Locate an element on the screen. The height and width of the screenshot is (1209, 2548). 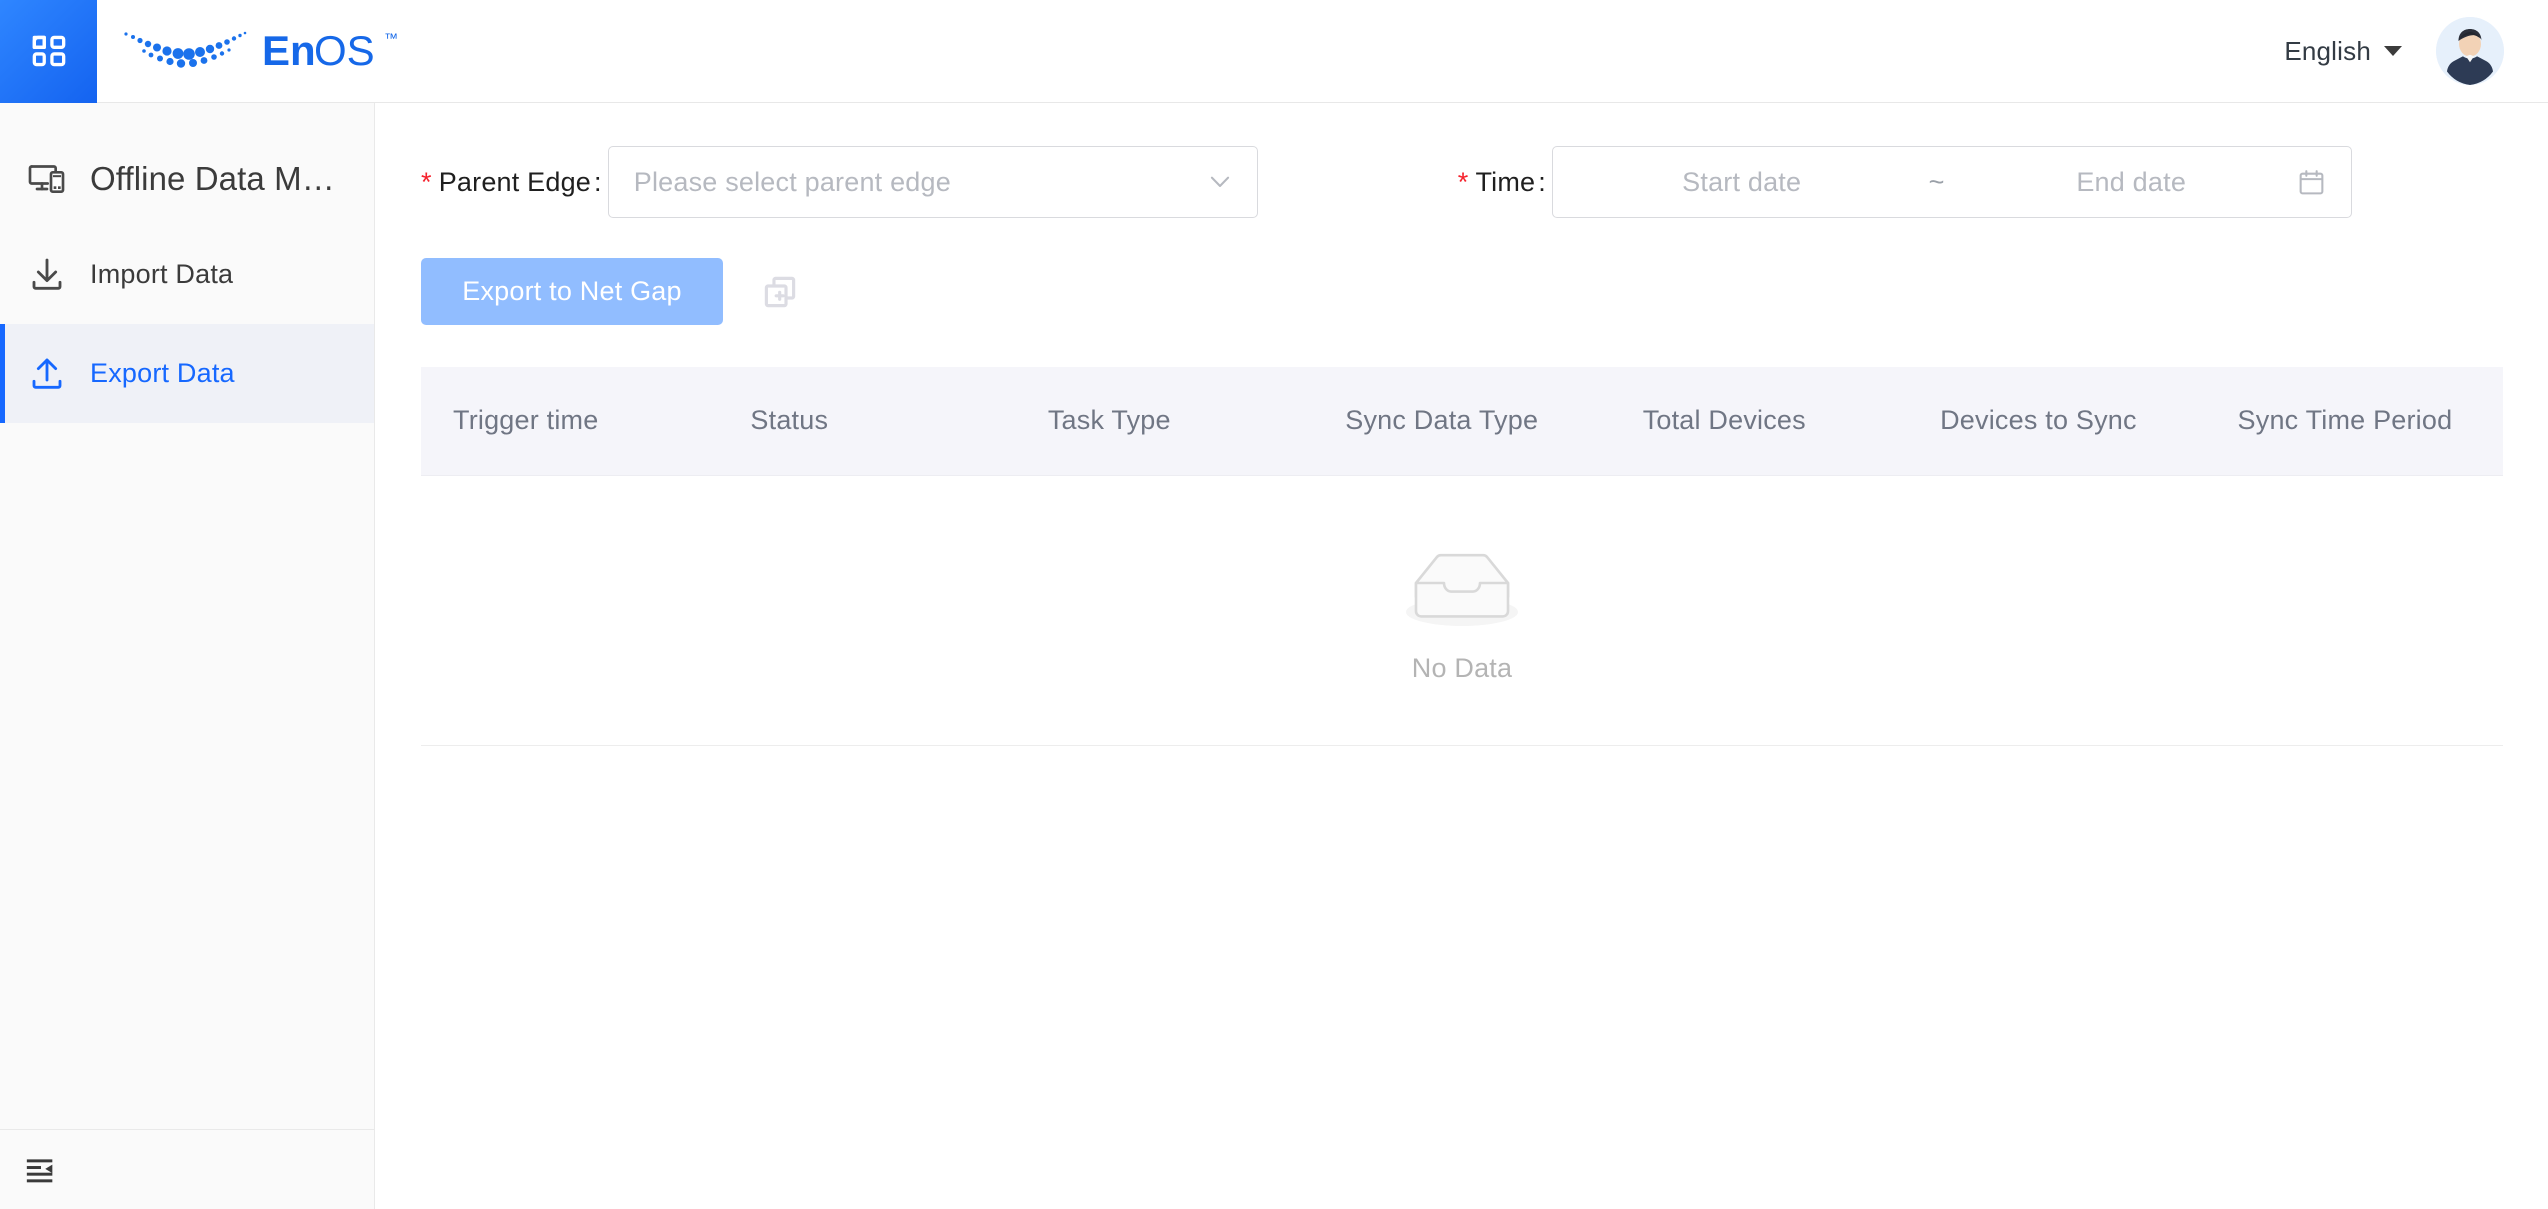
time-label-text: Time is located at coordinates (1505, 181).